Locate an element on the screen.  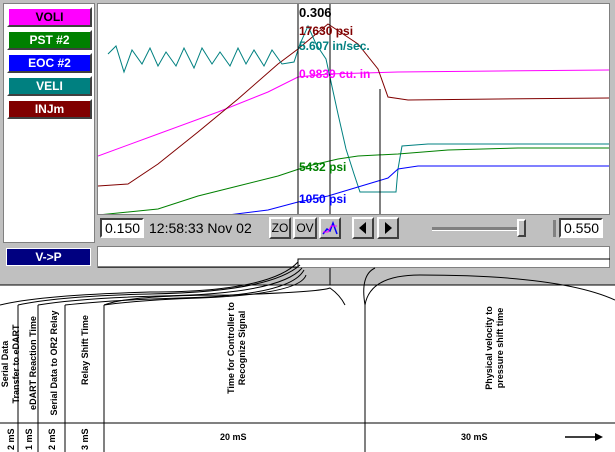
segment-label-serial-or2: Serial Data to OR2 Relay is located at coordinates (54, 363).